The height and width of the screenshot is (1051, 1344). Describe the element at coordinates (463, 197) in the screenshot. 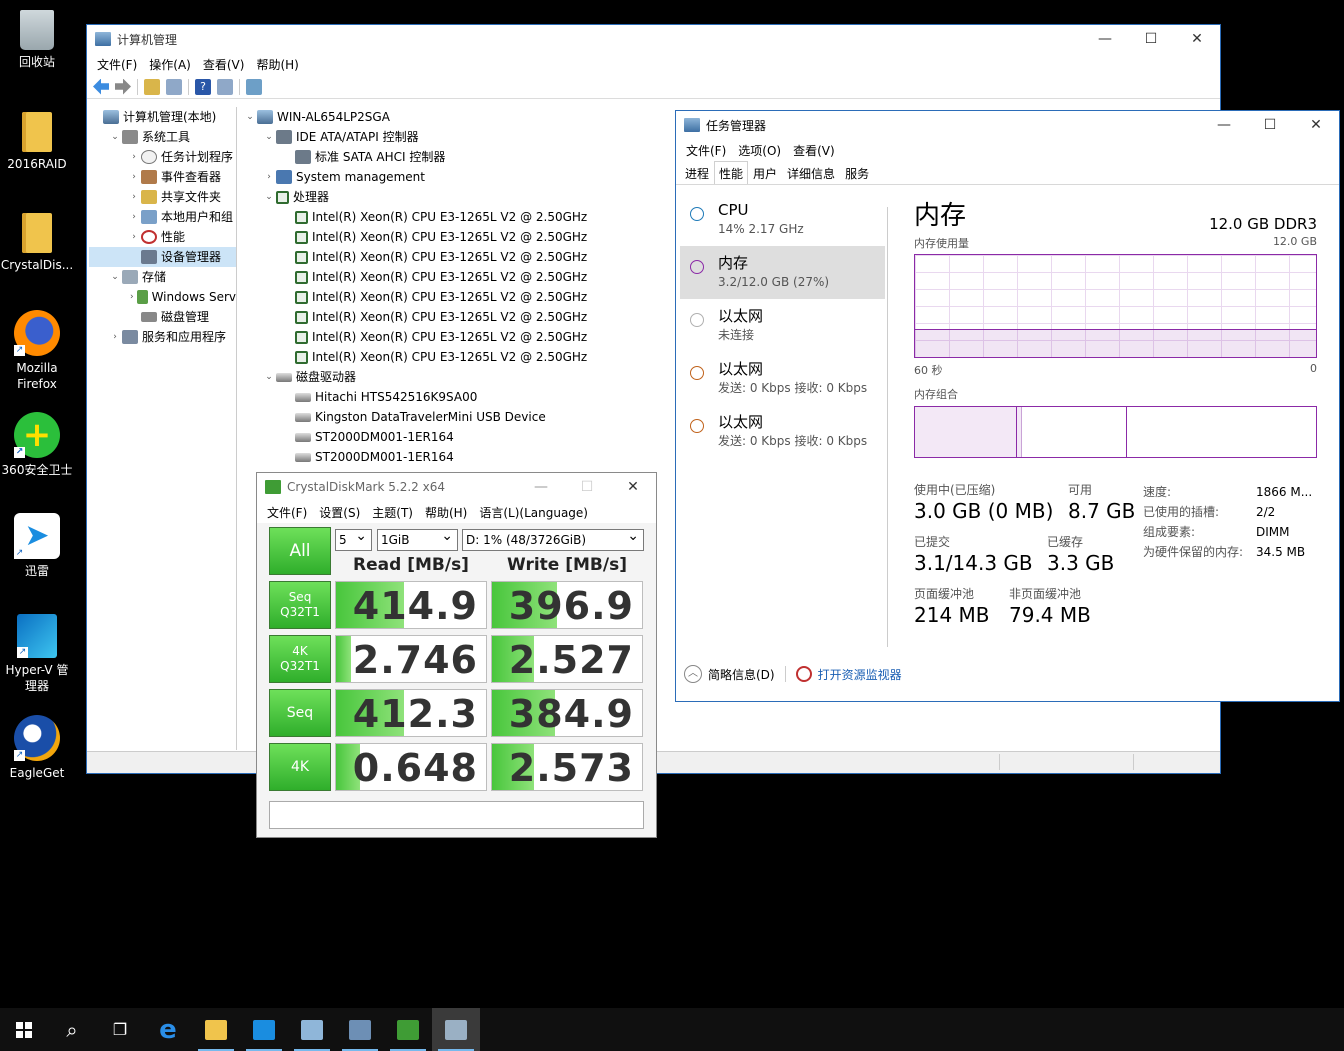

I see `tree-node: ⌄ 处理器` at that location.